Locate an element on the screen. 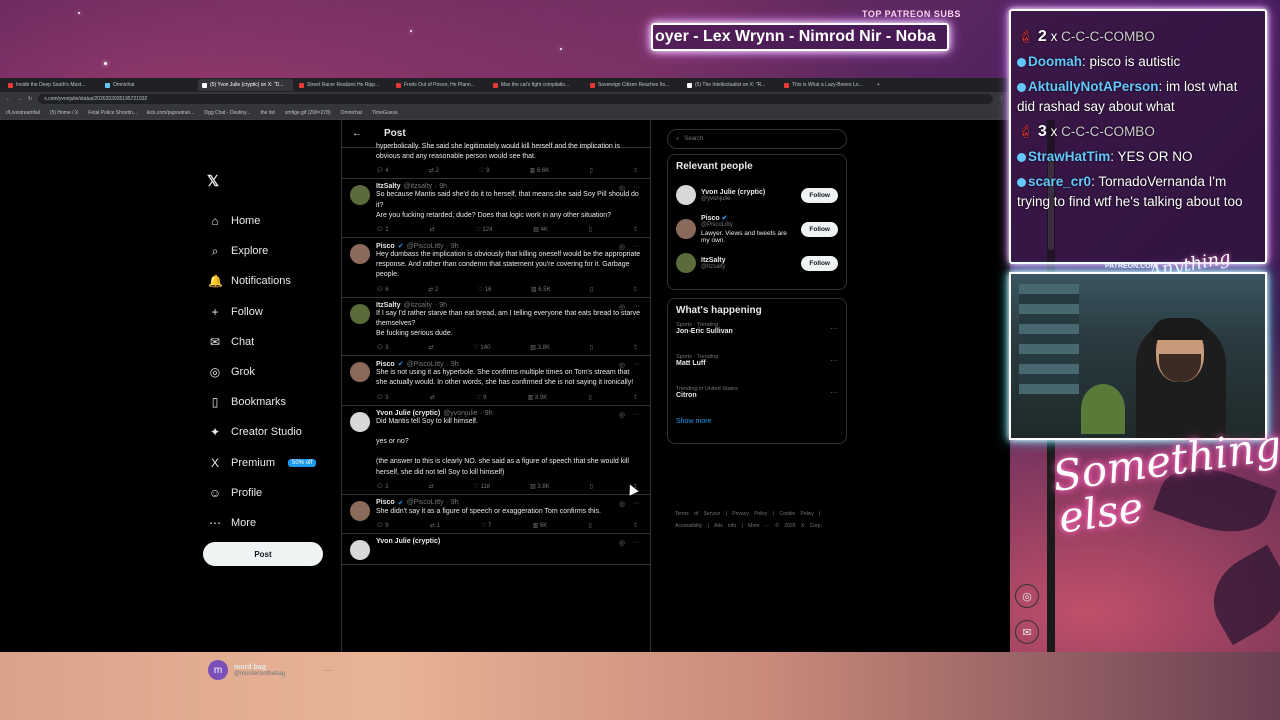  tweet-action-reposts: ⇄ 2 is located at coordinates (433, 289).